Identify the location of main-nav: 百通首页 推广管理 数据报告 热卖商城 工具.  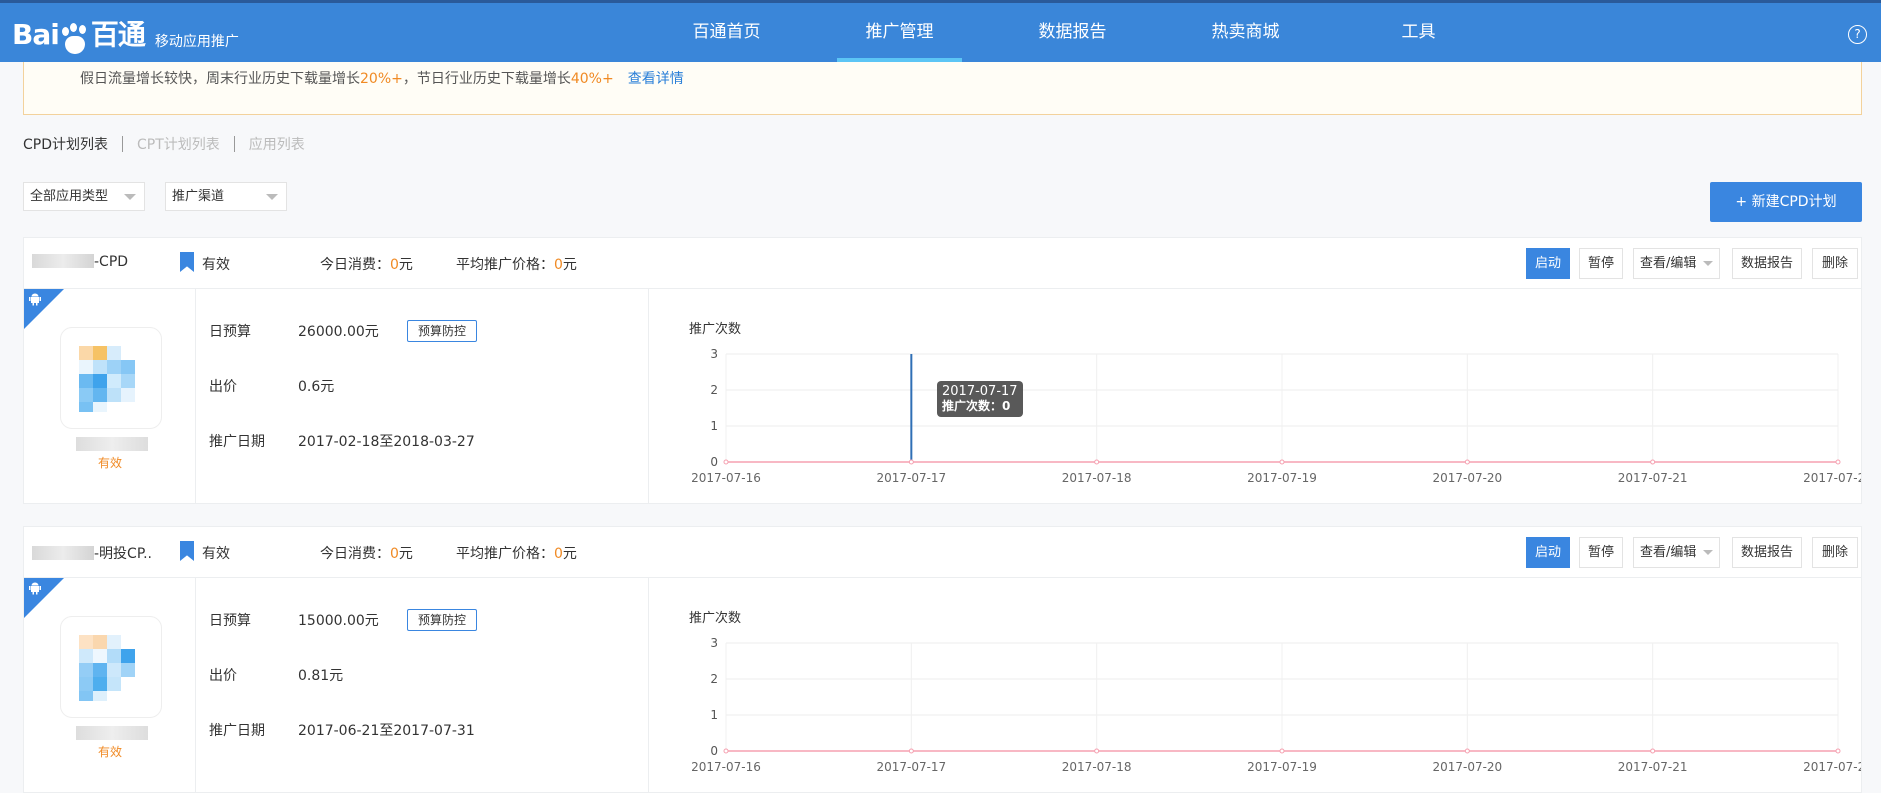
(1072, 32).